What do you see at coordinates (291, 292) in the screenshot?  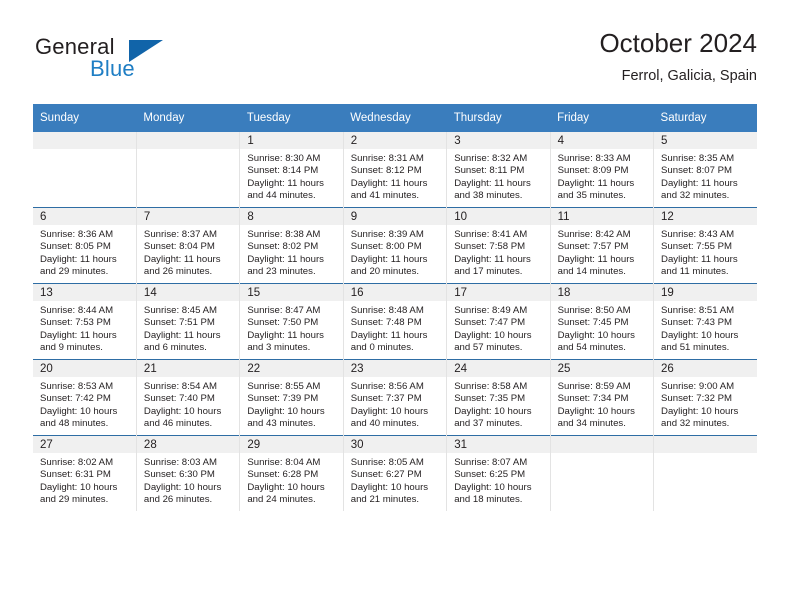 I see `day-number: 15` at bounding box center [291, 292].